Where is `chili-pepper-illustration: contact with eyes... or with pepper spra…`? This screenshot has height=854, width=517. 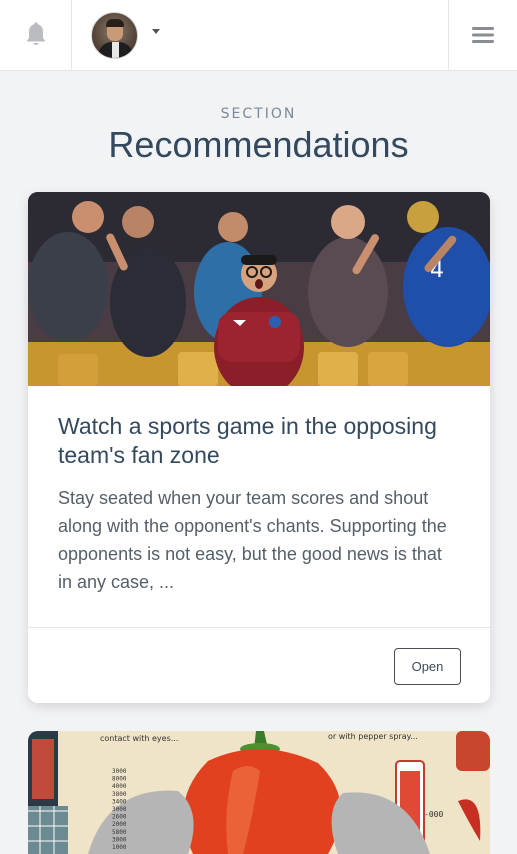
chili-pepper-illustration: contact with eyes... or with pepper spra… is located at coordinates (259, 792).